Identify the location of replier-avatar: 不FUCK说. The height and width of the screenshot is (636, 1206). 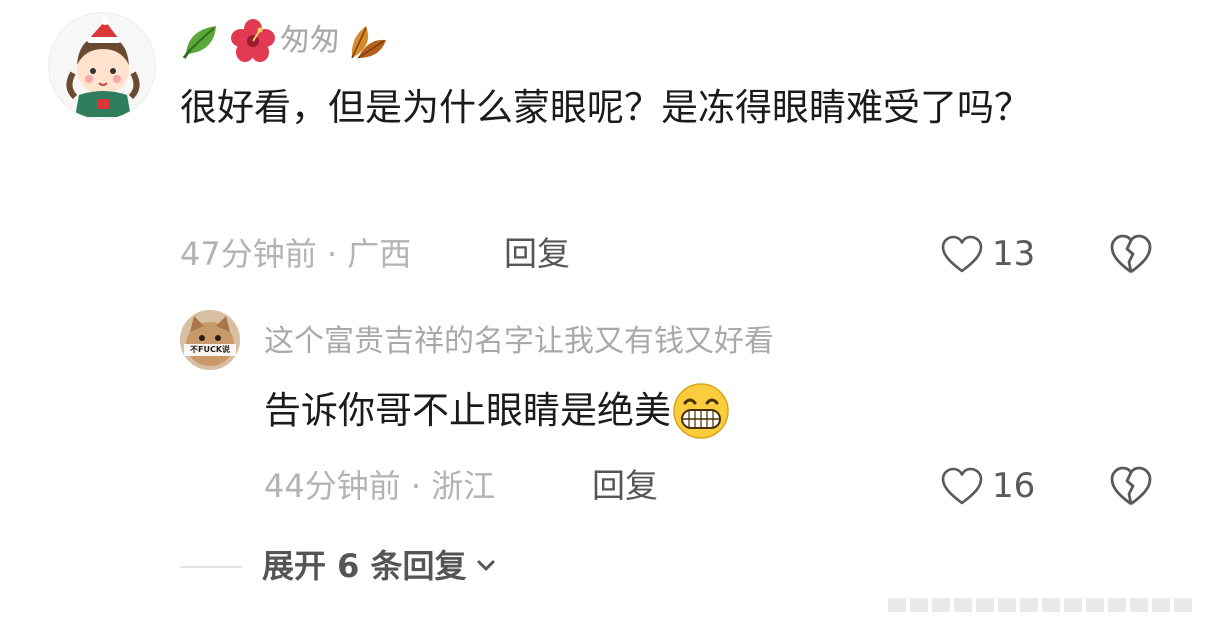
(210, 340).